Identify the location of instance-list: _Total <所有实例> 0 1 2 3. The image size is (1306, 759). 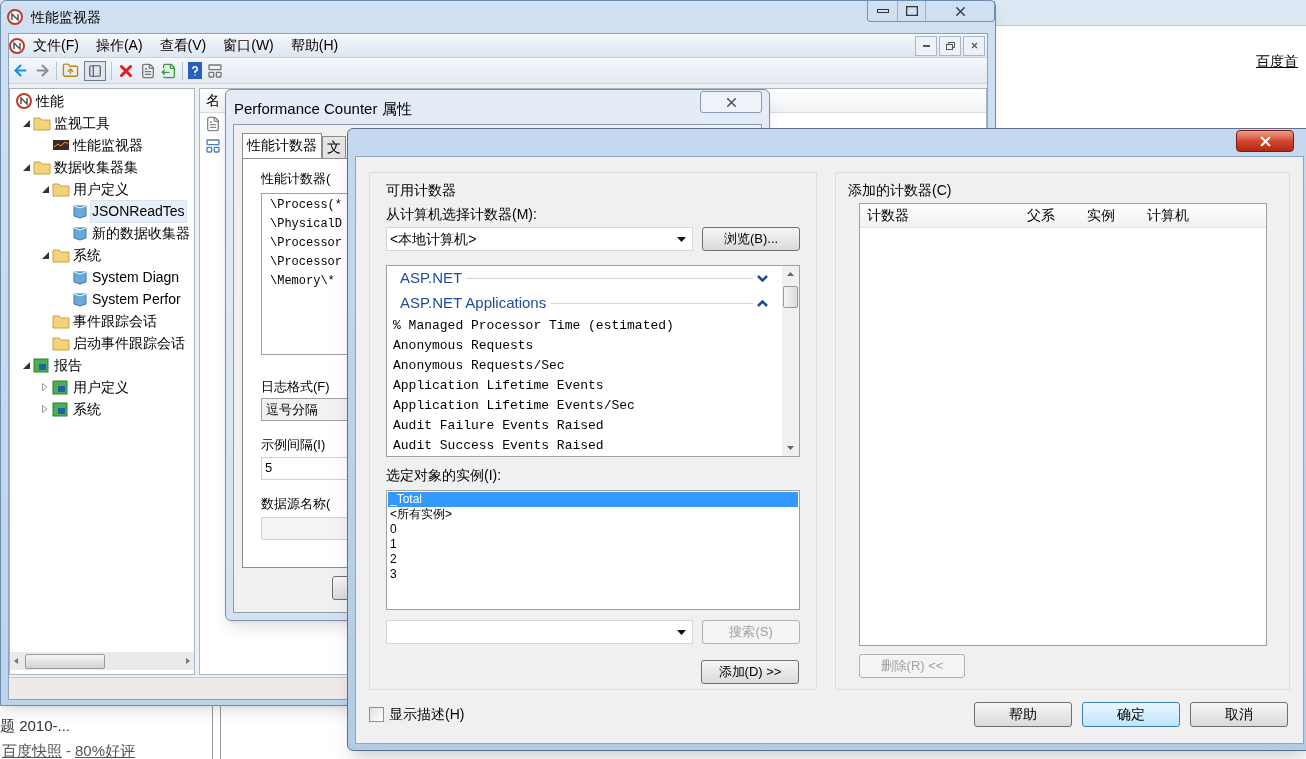
(593, 550).